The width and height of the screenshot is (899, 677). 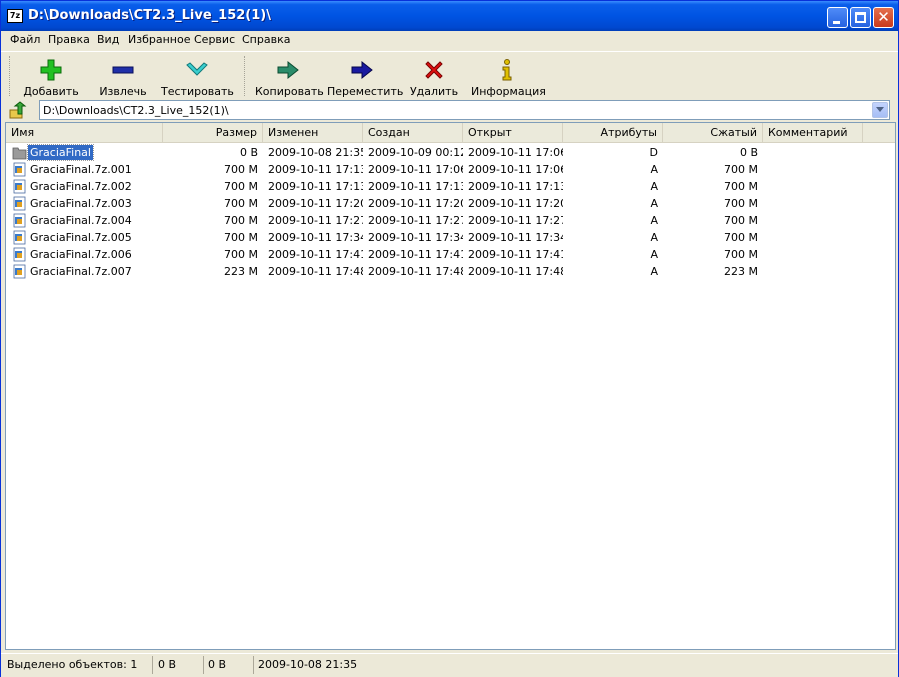 What do you see at coordinates (69, 39) in the screenshot?
I see `menu-edit: Правка` at bounding box center [69, 39].